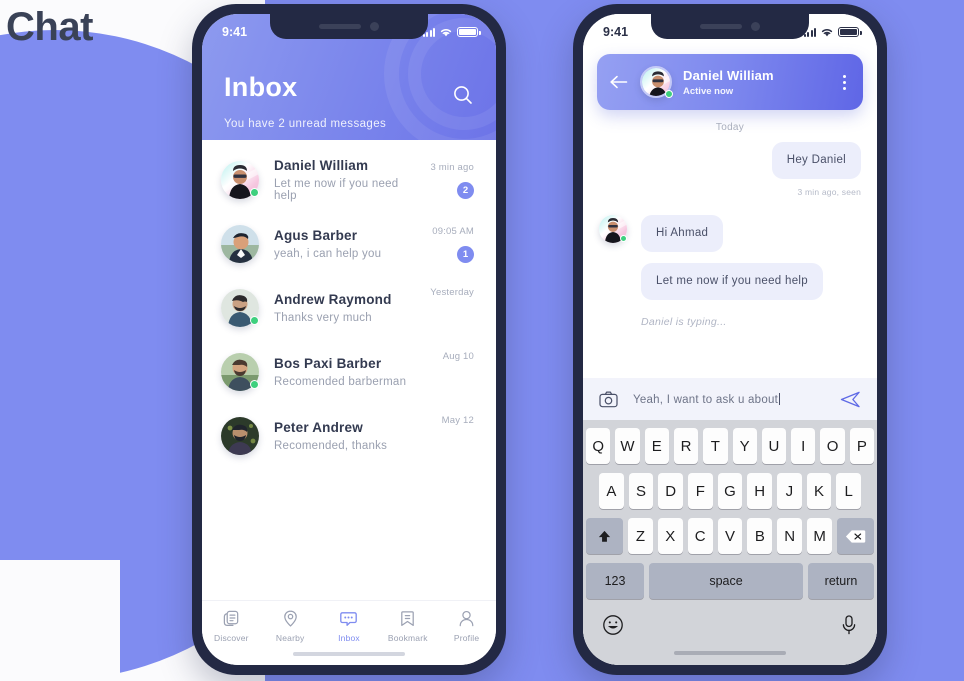 The width and height of the screenshot is (964, 681). Describe the element at coordinates (443, 308) in the screenshot. I see `chat-item-meta: Yesterday` at that location.